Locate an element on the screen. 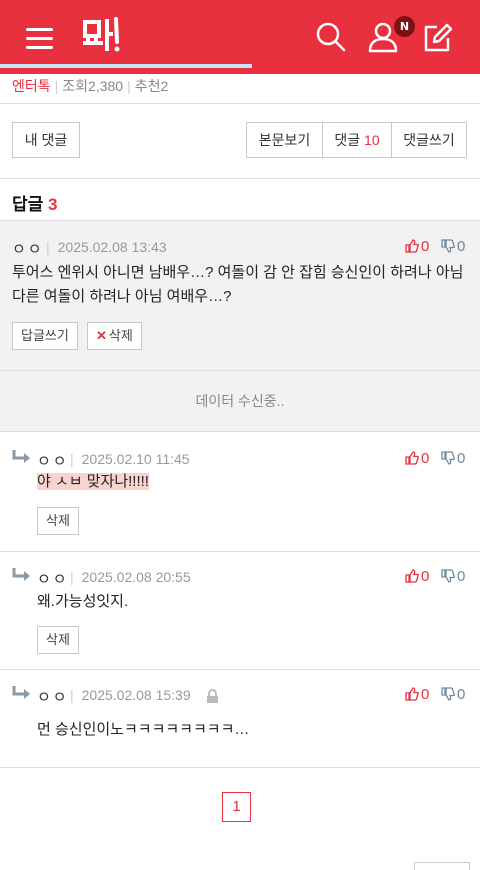  pagination-current-page: 1 is located at coordinates (236, 807).